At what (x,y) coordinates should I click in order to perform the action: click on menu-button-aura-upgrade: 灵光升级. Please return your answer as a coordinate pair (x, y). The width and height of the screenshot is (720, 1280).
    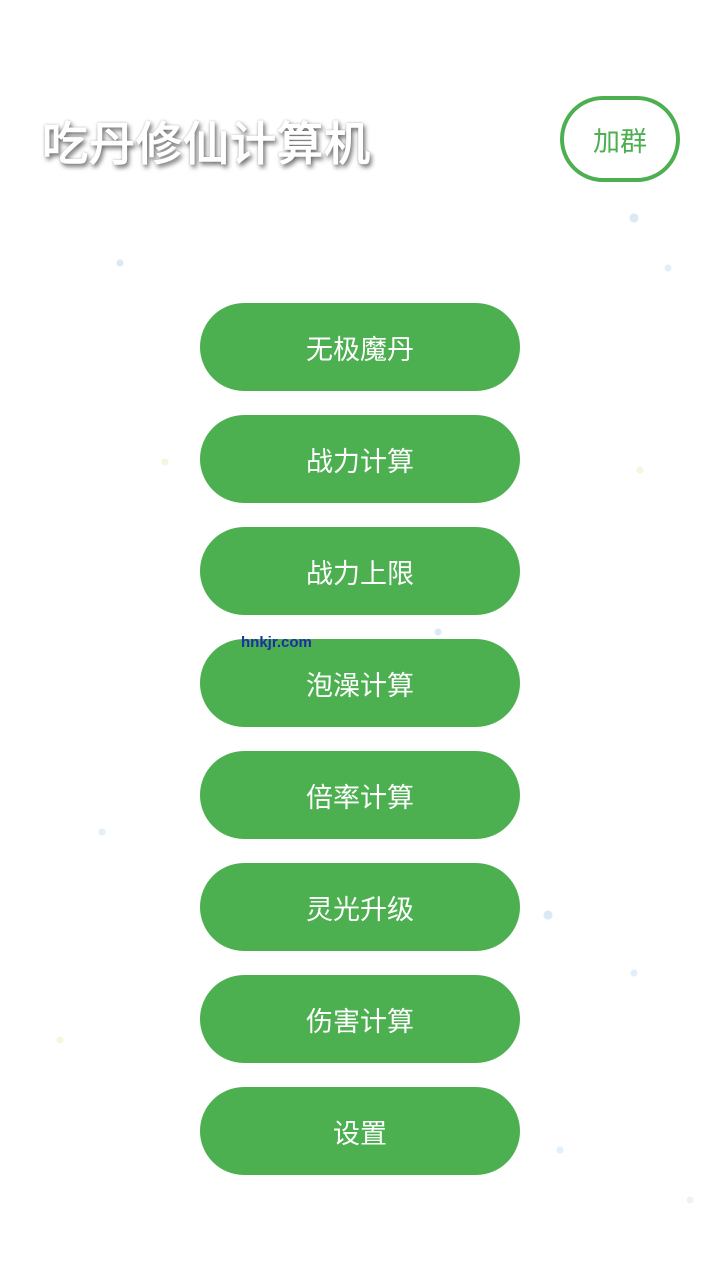
    Looking at the image, I should click on (360, 907).